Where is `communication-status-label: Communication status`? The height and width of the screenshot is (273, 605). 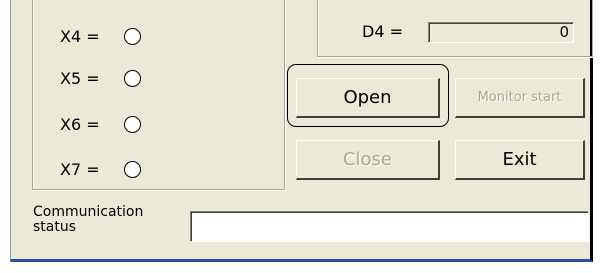 communication-status-label: Communication status is located at coordinates (88, 220).